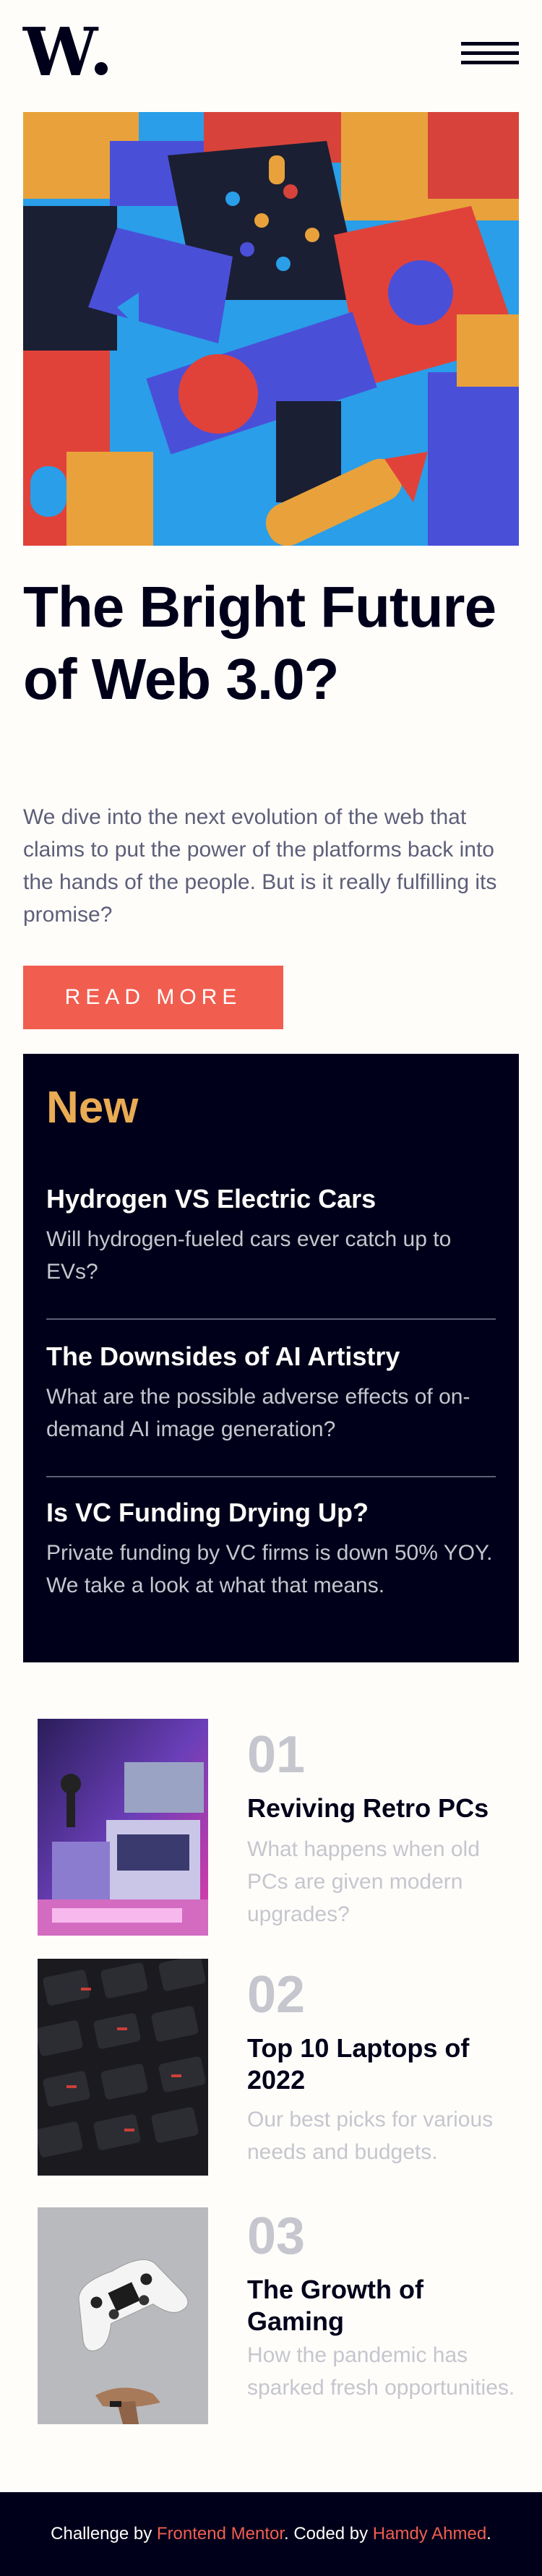 The width and height of the screenshot is (542, 2576). I want to click on article-title: Reviving Retro PCs, so click(383, 1808).